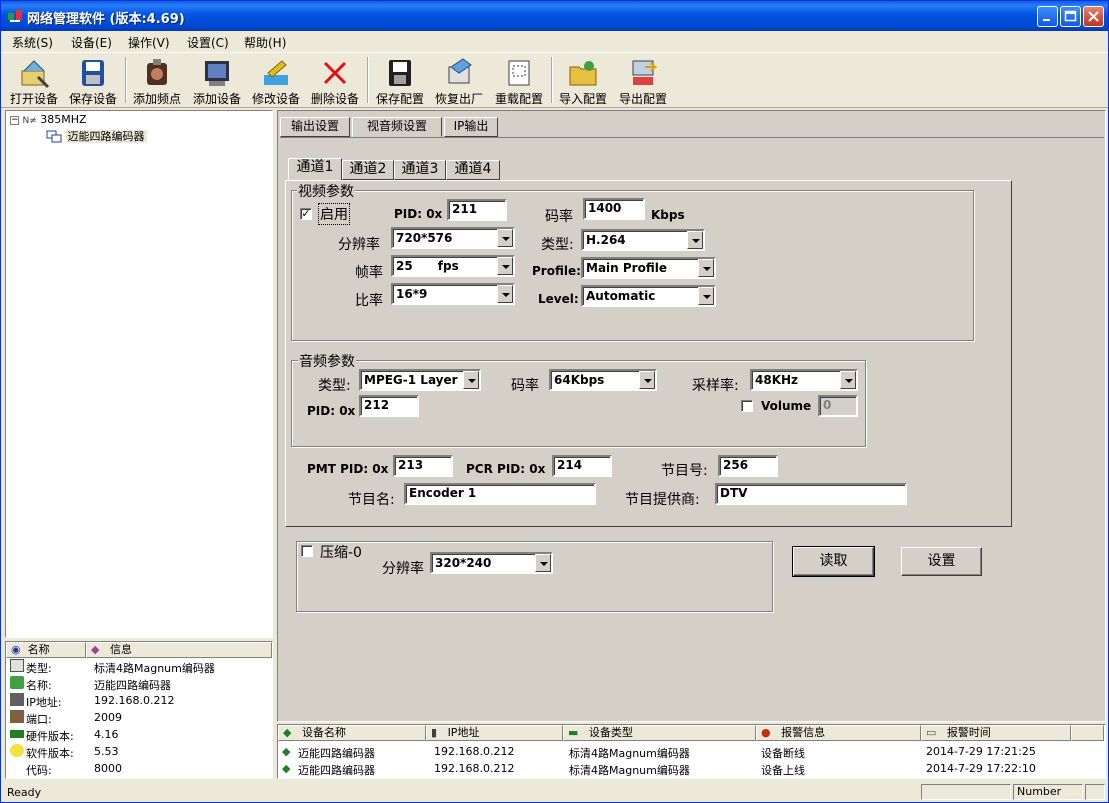 The width and height of the screenshot is (1109, 803). What do you see at coordinates (996, 733) in the screenshot?
I see `log-header-alarm-time: ▭ 报警时间` at bounding box center [996, 733].